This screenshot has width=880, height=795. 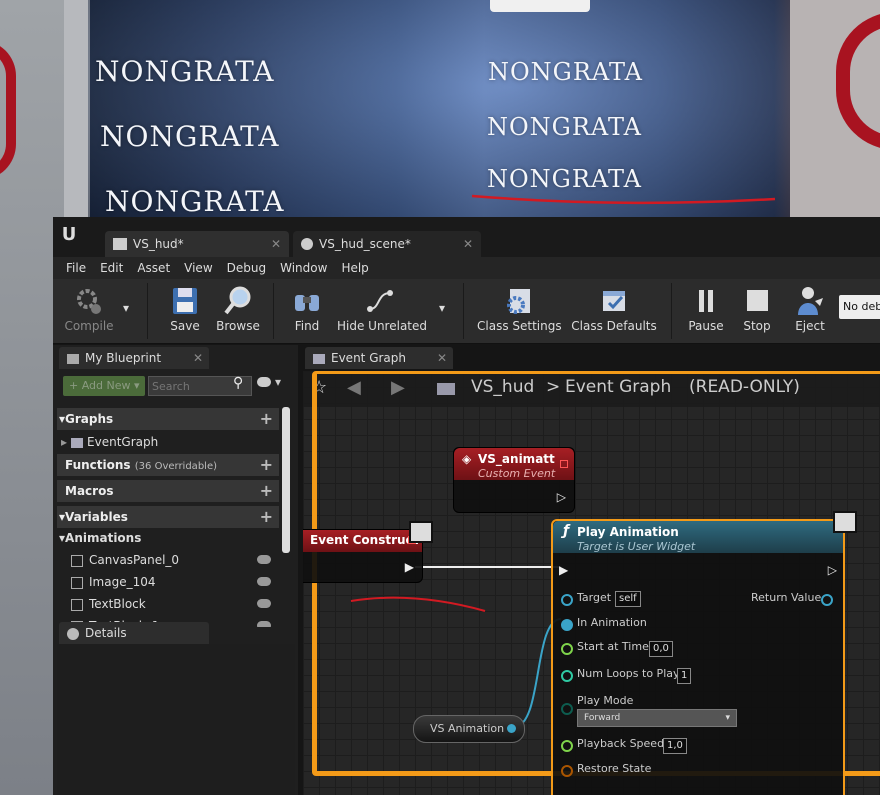 I want to click on play-mode-value: Forward, so click(x=602, y=718).